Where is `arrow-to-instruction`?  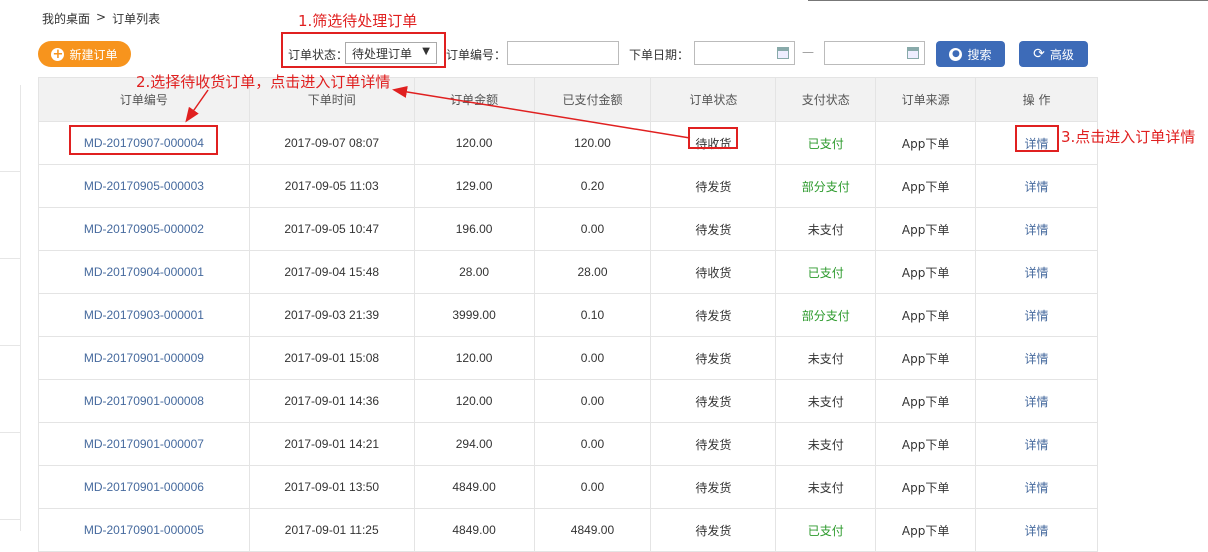 arrow-to-instruction is located at coordinates (541, 112).